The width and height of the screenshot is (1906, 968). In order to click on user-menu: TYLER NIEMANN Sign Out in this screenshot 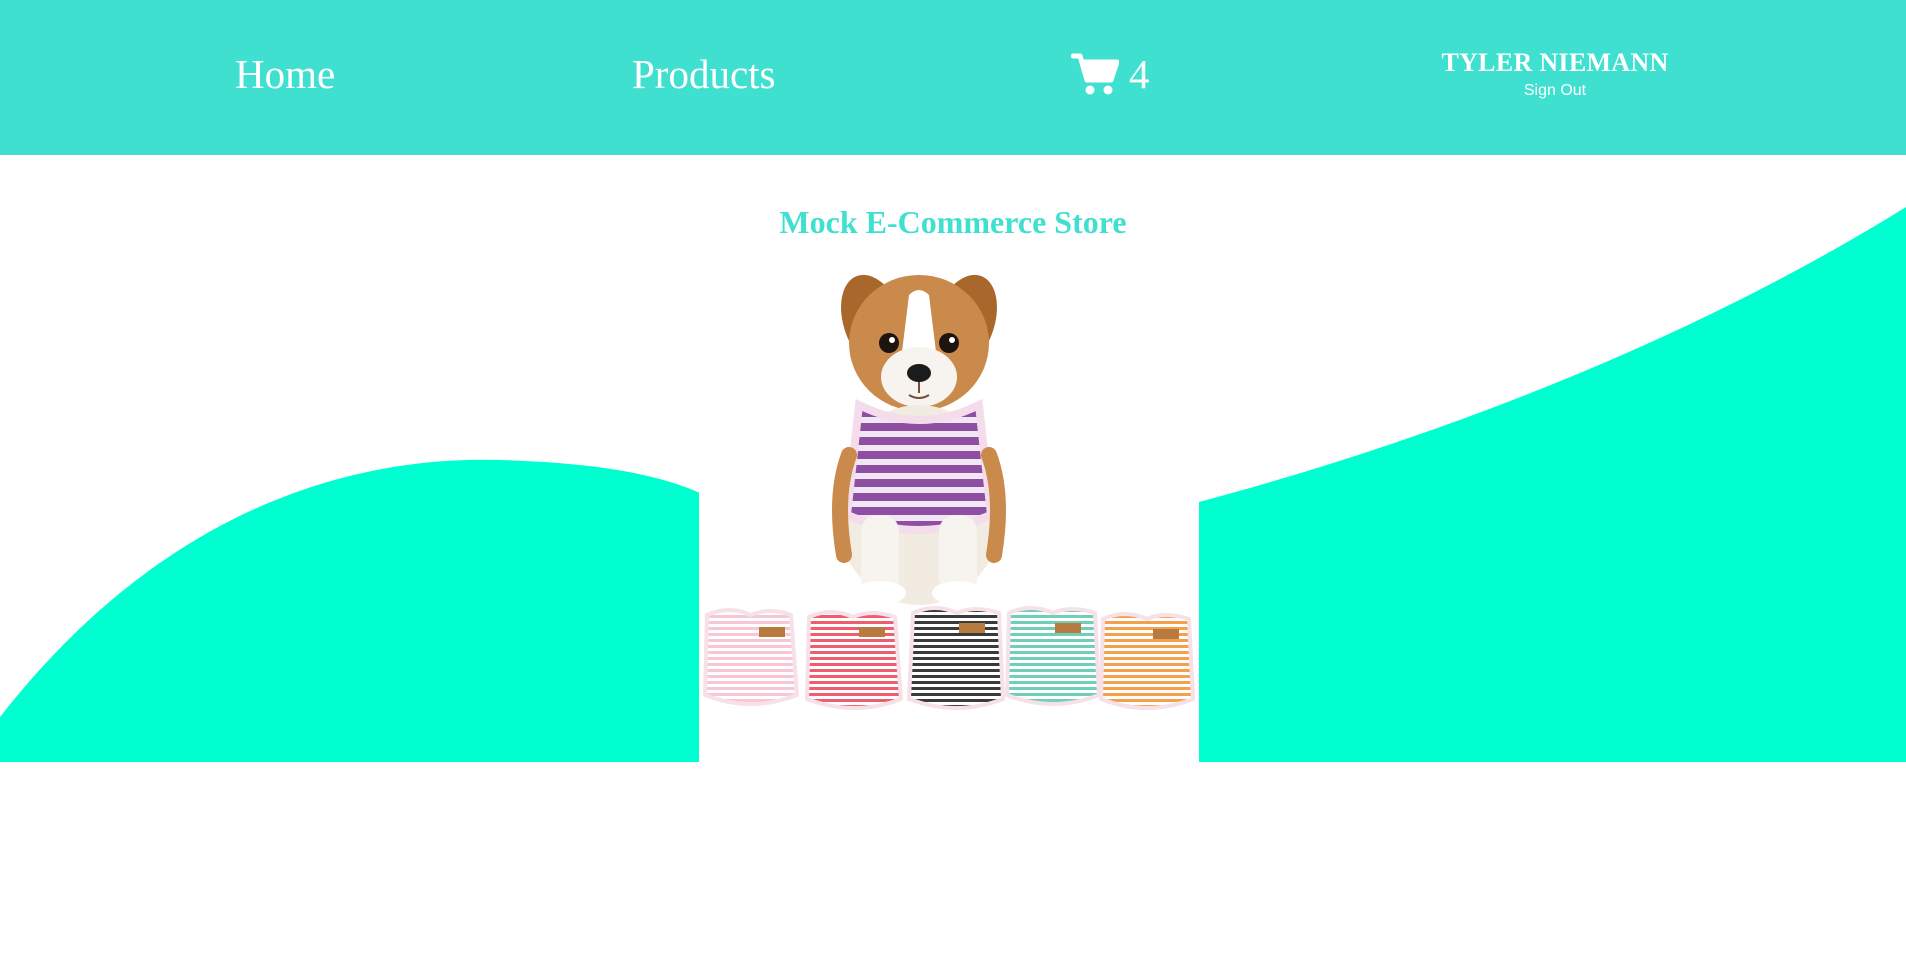, I will do `click(1555, 74)`.